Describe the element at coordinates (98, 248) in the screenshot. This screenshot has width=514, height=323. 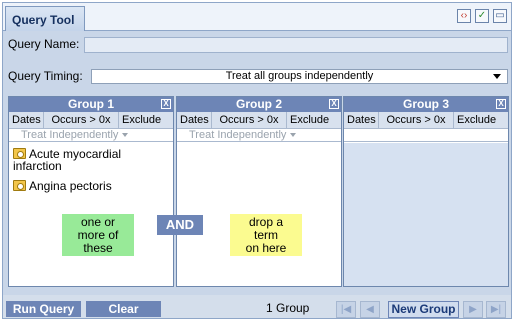
I see `hint-line: these` at that location.